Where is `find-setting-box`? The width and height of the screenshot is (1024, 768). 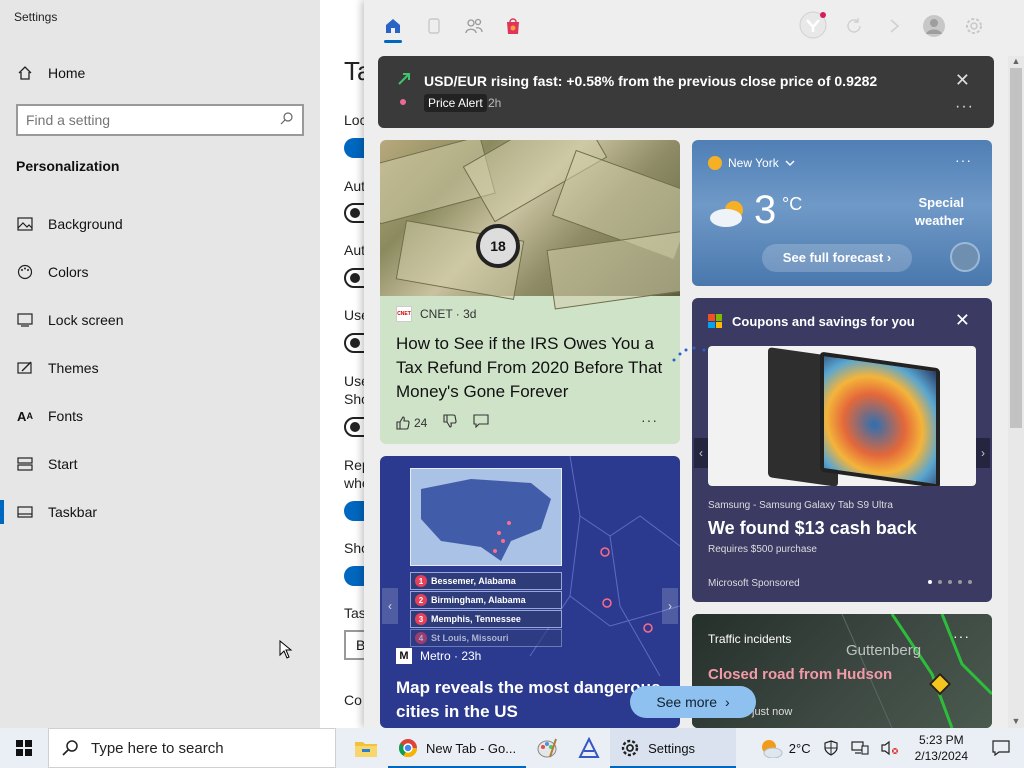 find-setting-box is located at coordinates (160, 120).